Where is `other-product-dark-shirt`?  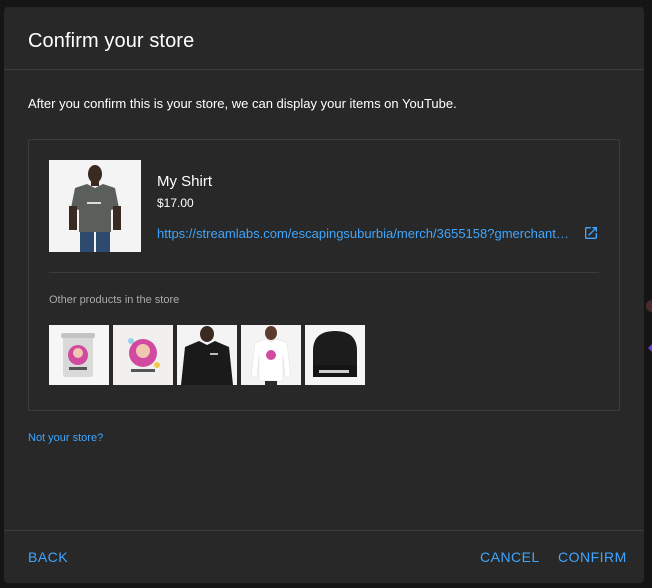 other-product-dark-shirt is located at coordinates (207, 355).